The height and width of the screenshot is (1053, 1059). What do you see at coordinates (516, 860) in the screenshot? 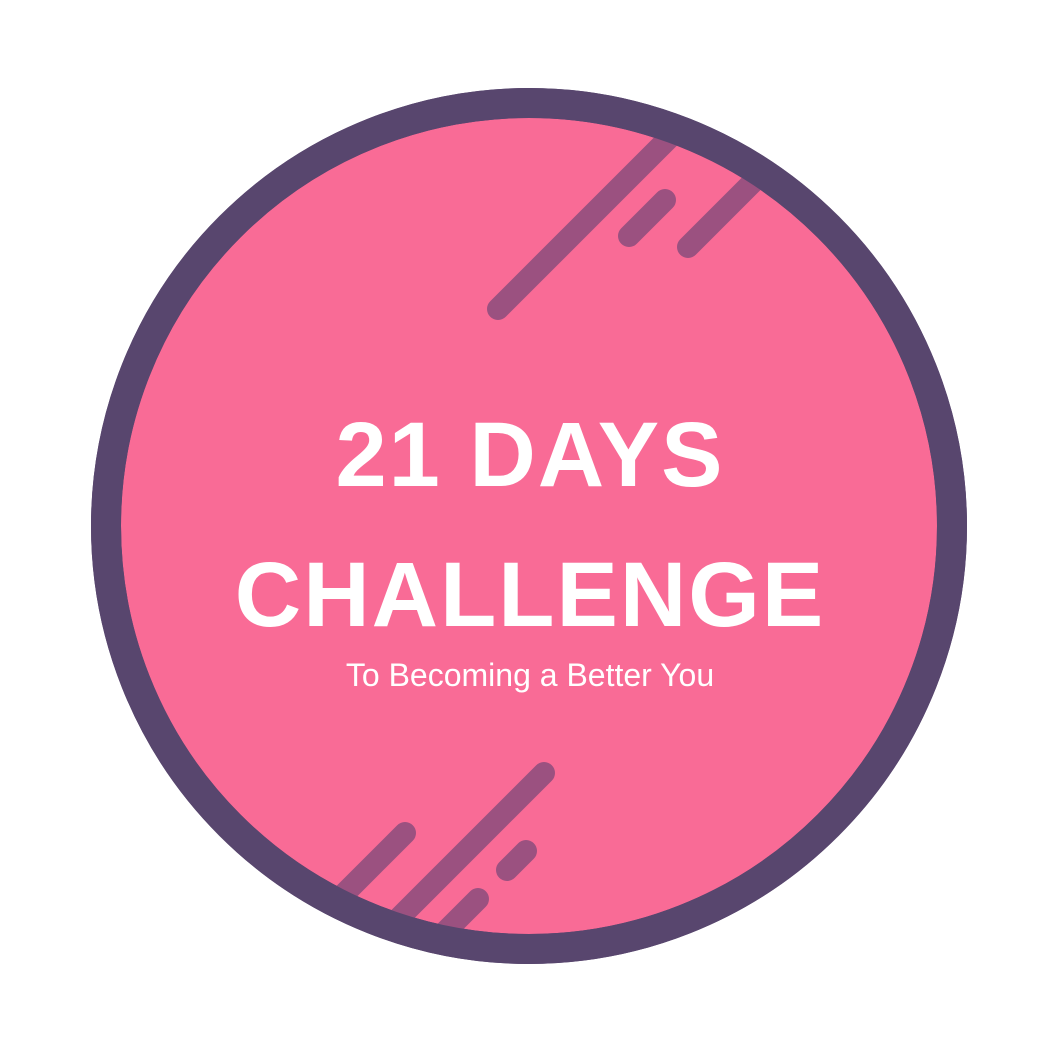
I see `stripe` at bounding box center [516, 860].